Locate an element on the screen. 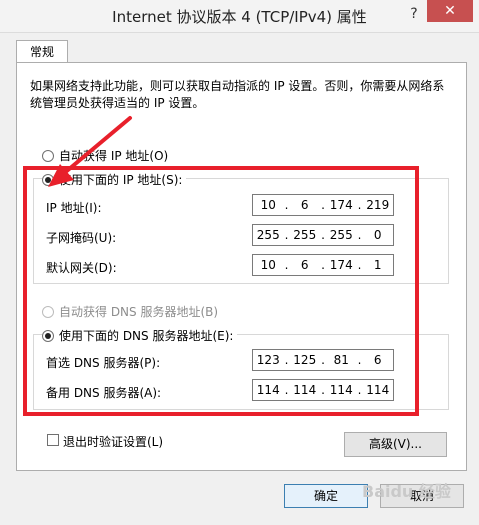 This screenshot has width=479, height=525. radio-auto-ip-button is located at coordinates (48, 155).